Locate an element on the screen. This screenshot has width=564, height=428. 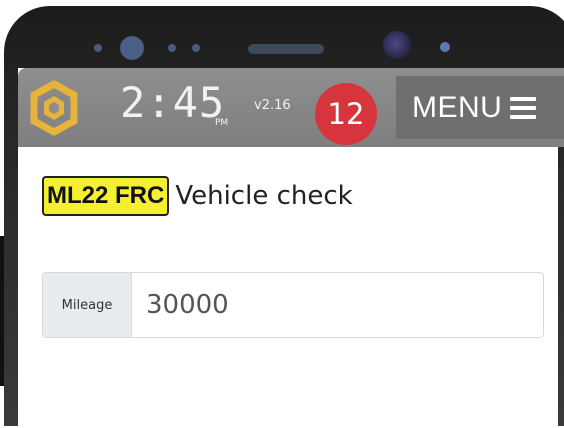
mileage-label: Mileage is located at coordinates (87, 305).